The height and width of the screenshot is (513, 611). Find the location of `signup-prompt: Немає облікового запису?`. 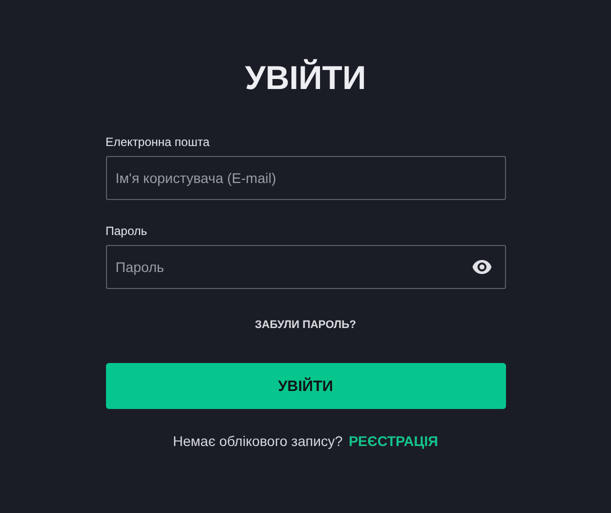

signup-prompt: Немає облікового запису? is located at coordinates (257, 441).